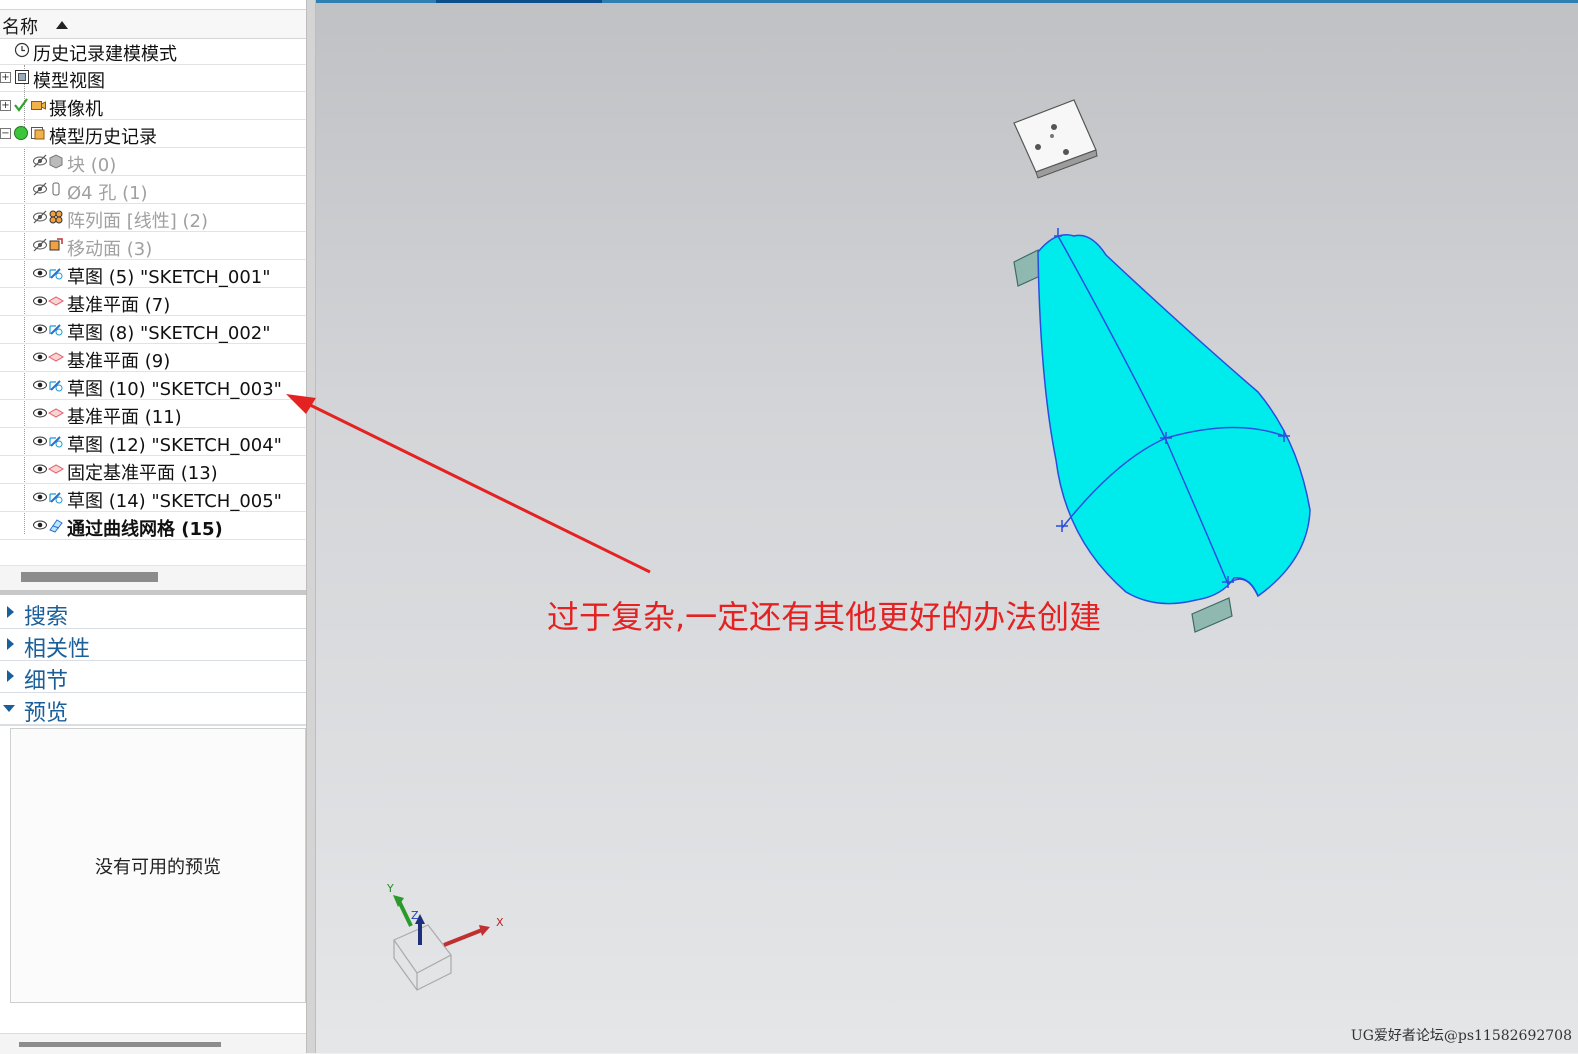 The height and width of the screenshot is (1054, 1578). I want to click on tab-top, so click(1027, 268).